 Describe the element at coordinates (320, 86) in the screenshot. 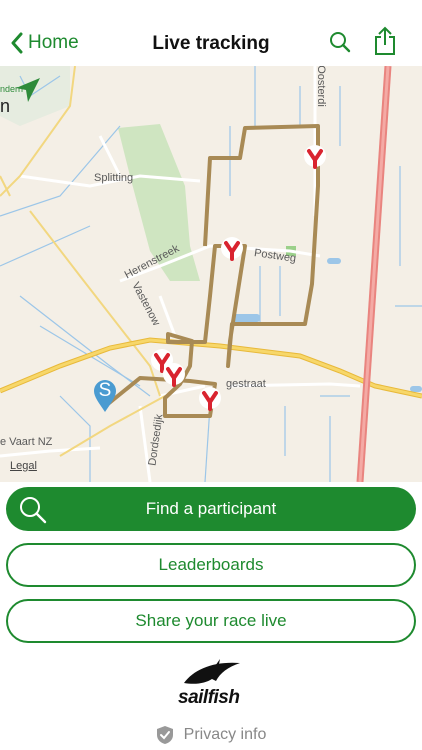

I see `map-label: Oosterdi` at that location.